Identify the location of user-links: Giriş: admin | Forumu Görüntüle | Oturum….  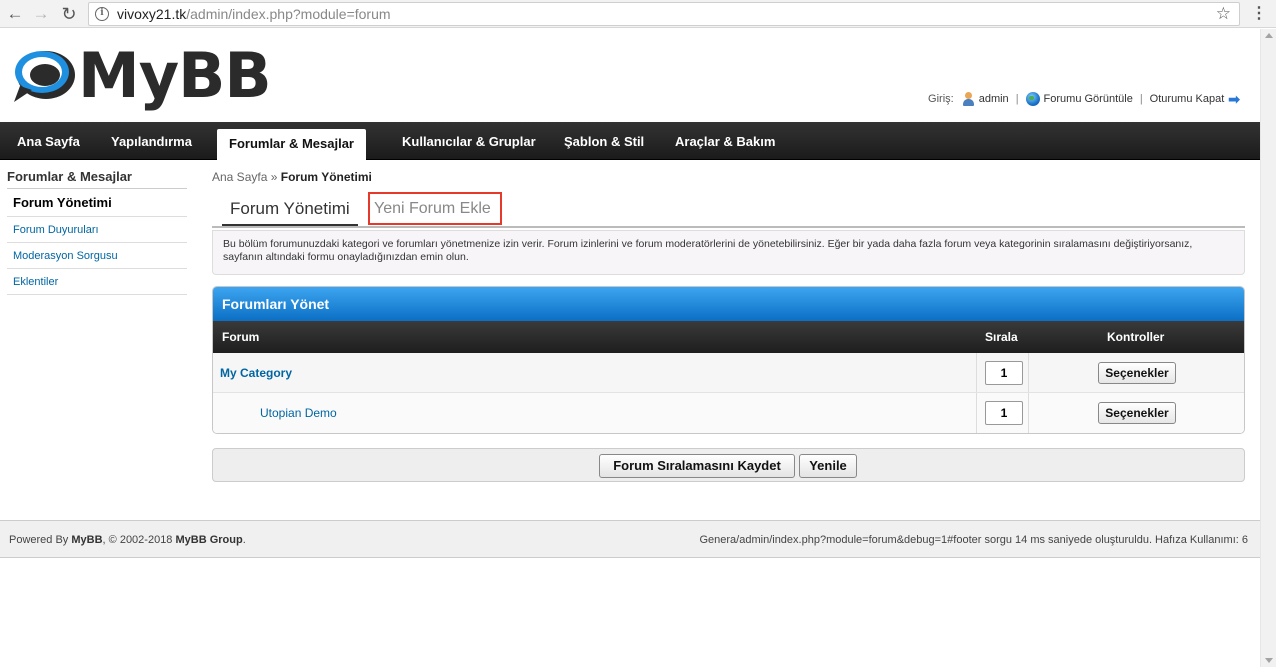
(1084, 99).